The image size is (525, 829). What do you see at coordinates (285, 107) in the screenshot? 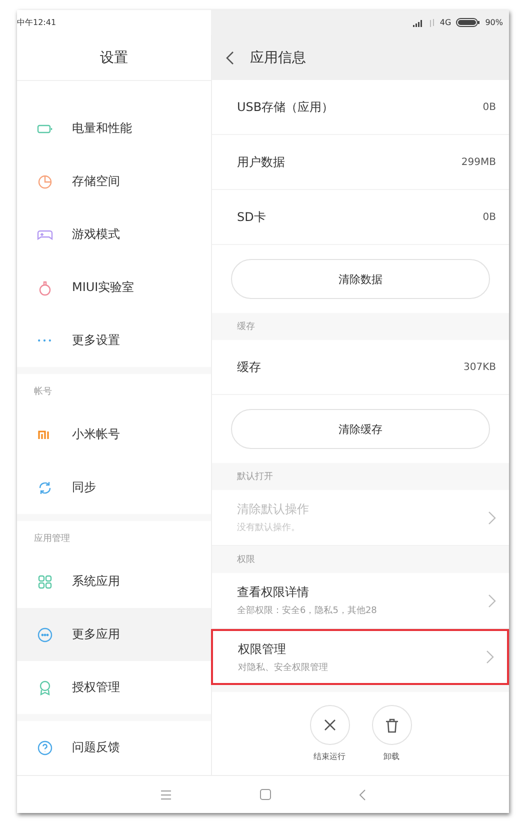
I see `info-label: USB存储（应用）` at bounding box center [285, 107].